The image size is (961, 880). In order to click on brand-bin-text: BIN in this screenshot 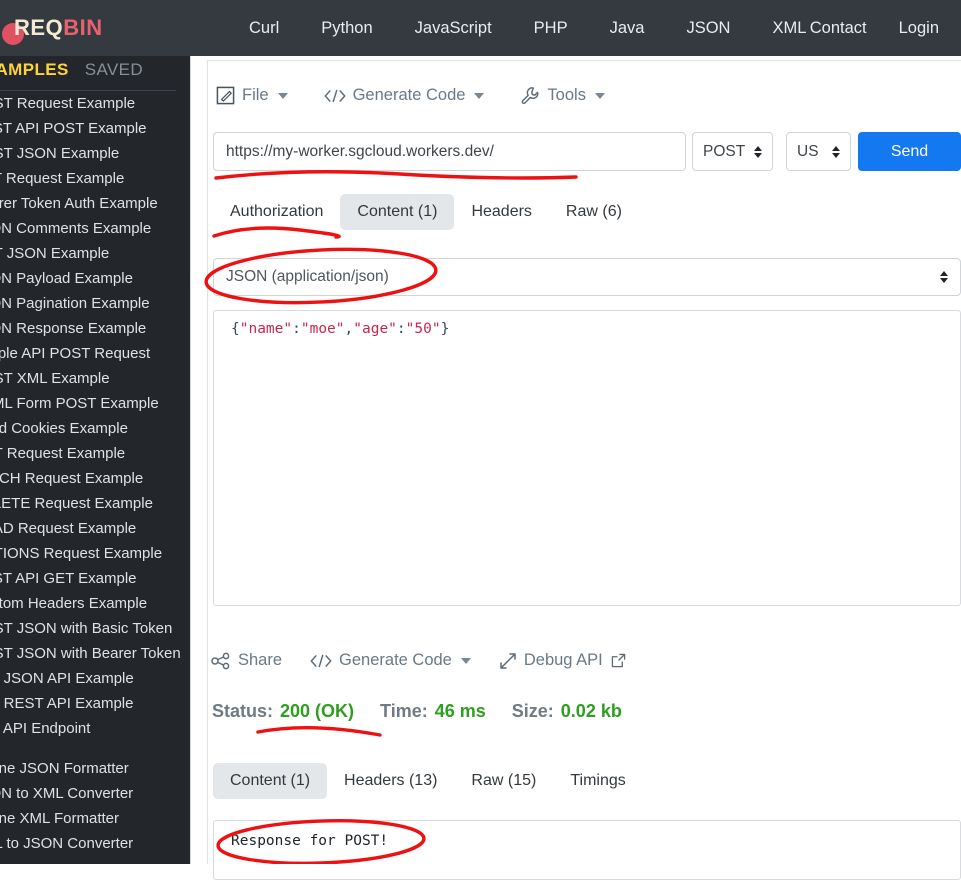, I will do `click(83, 27)`.